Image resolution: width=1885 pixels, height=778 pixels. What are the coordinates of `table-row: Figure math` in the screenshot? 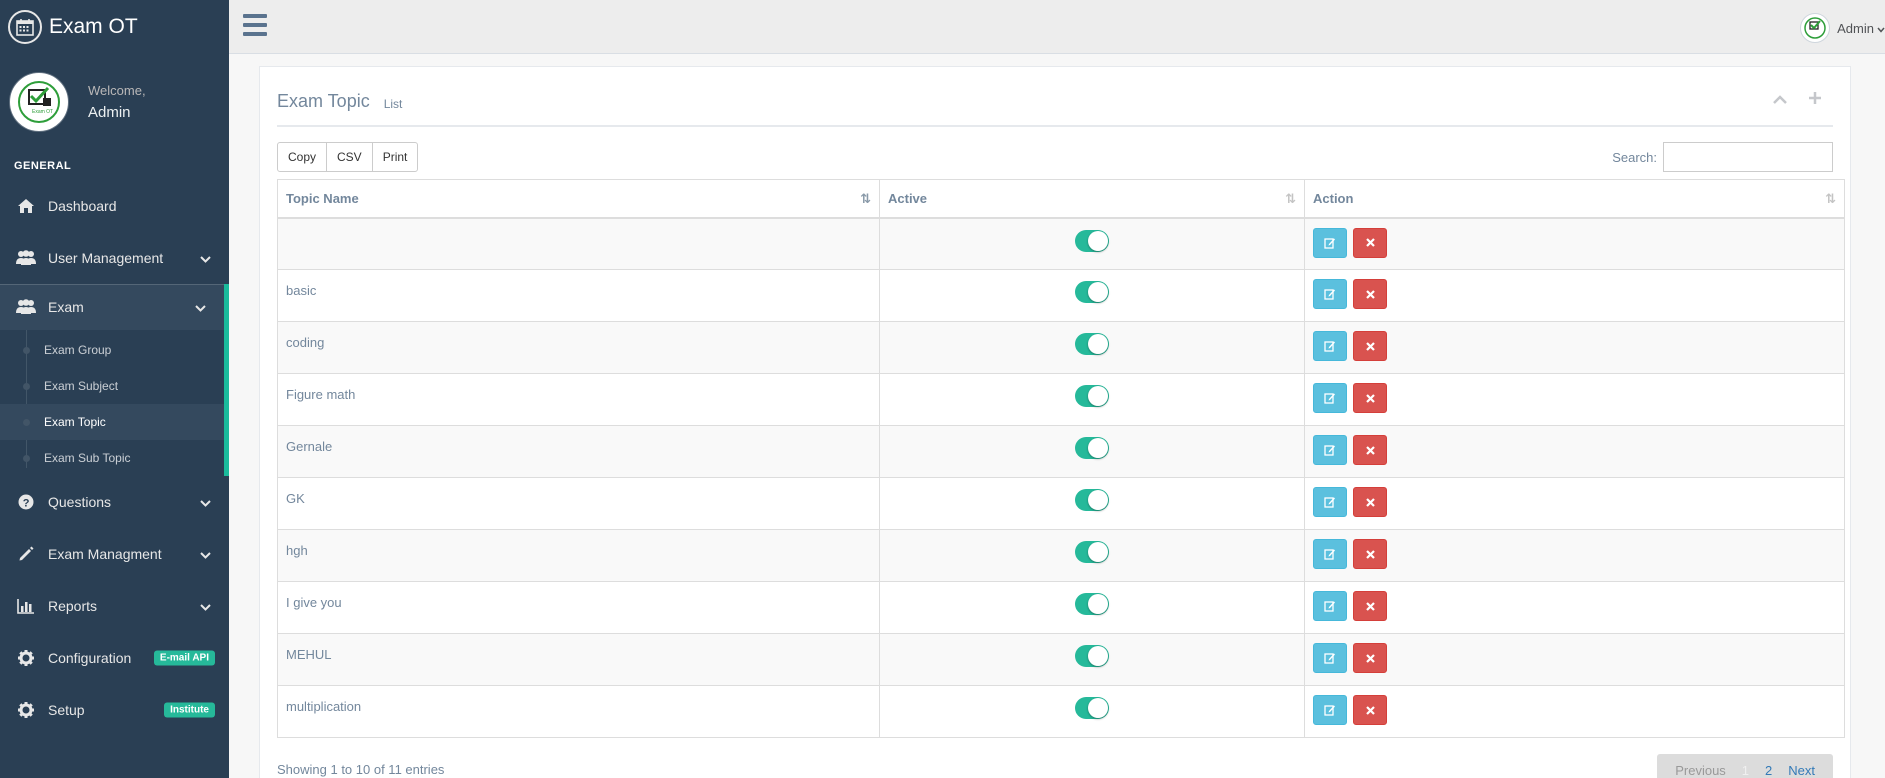 It's located at (1061, 399).